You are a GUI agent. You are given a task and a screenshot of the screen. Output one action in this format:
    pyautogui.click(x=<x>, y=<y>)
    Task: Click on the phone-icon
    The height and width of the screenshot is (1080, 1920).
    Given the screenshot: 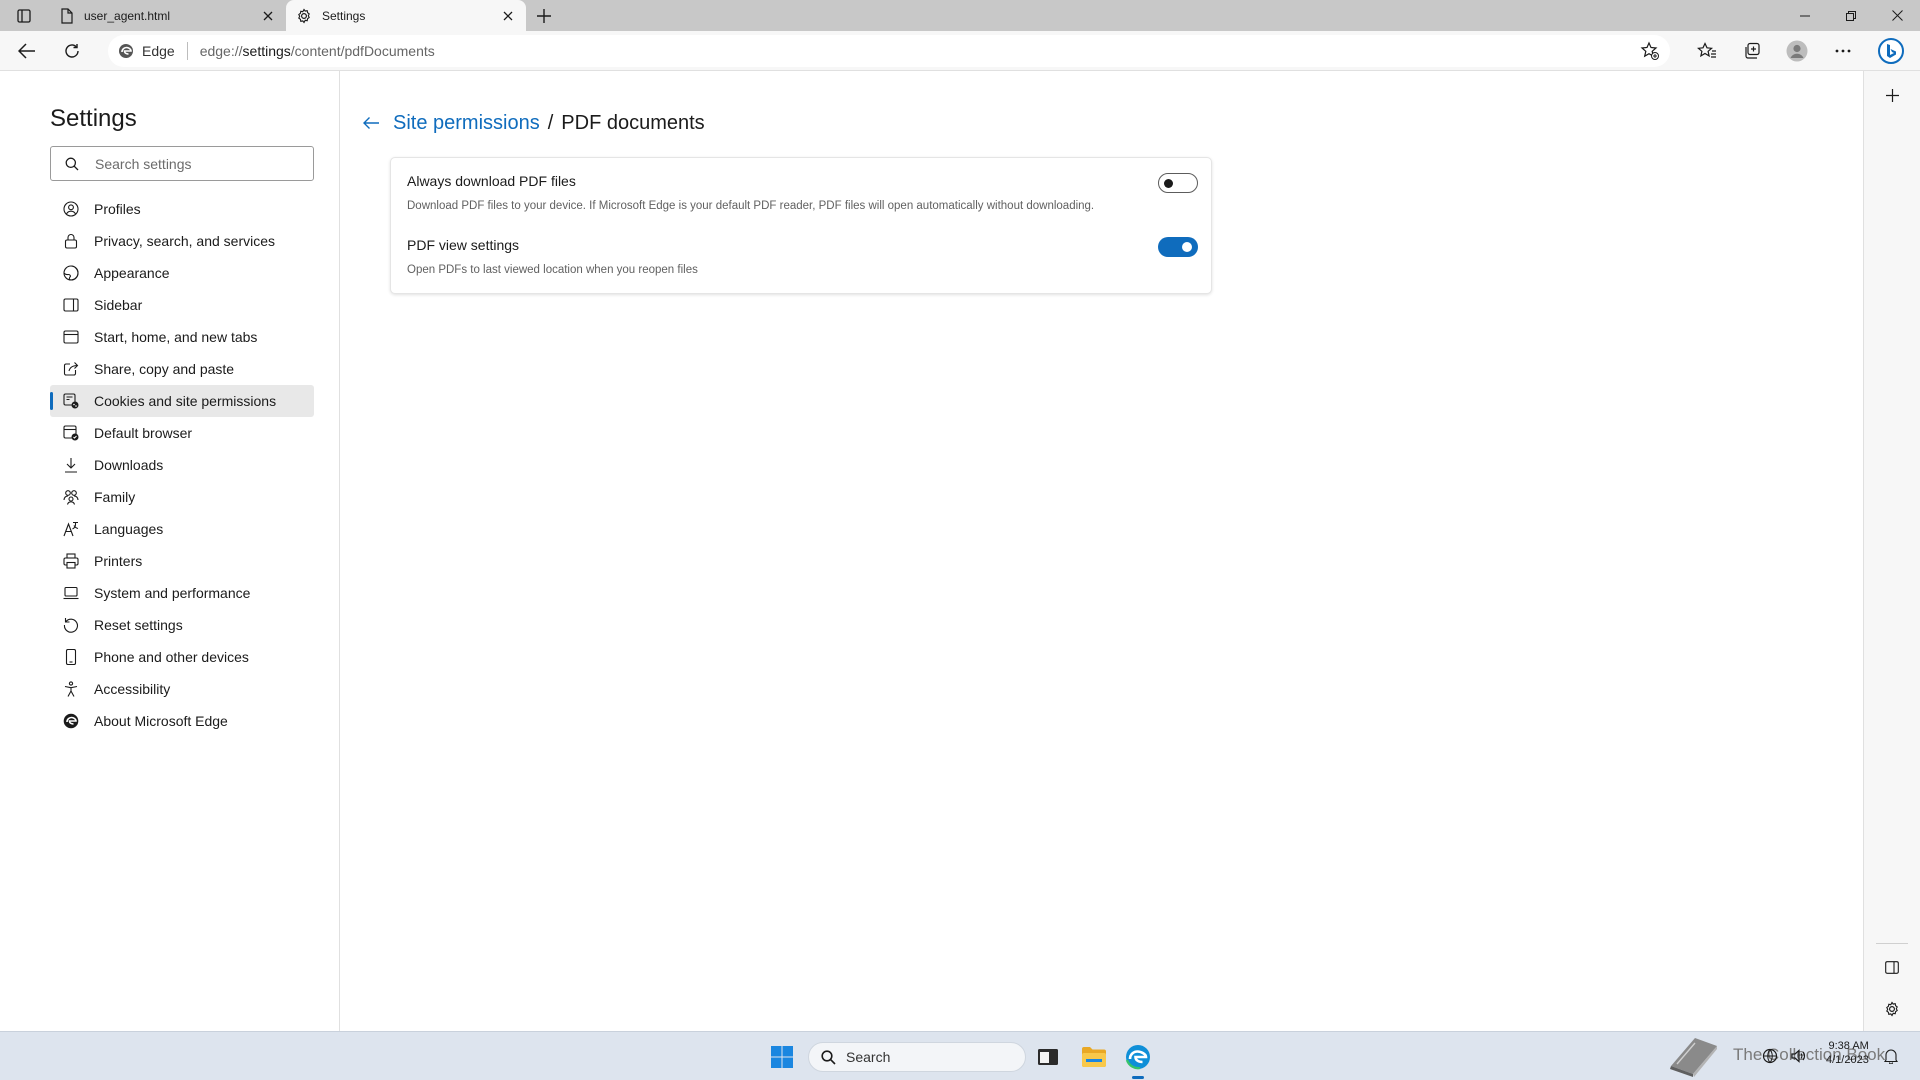 What is the action you would take?
    pyautogui.click(x=71, y=657)
    